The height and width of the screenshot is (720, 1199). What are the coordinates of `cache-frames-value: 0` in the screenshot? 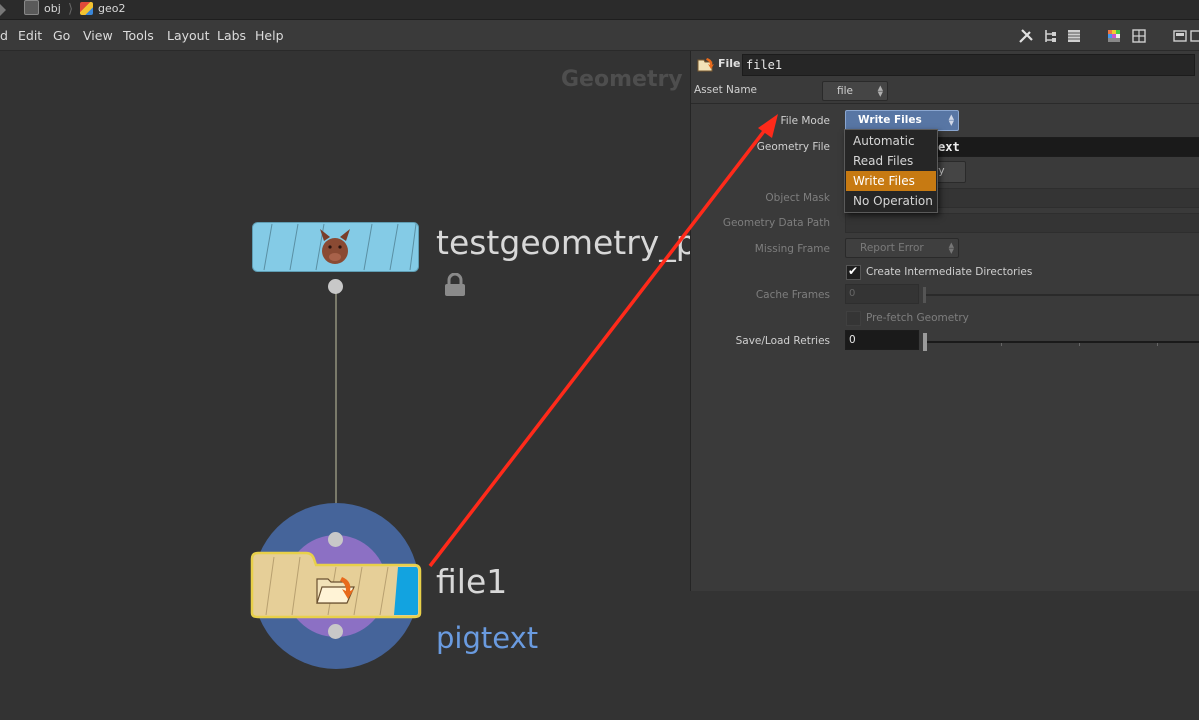 It's located at (852, 293).